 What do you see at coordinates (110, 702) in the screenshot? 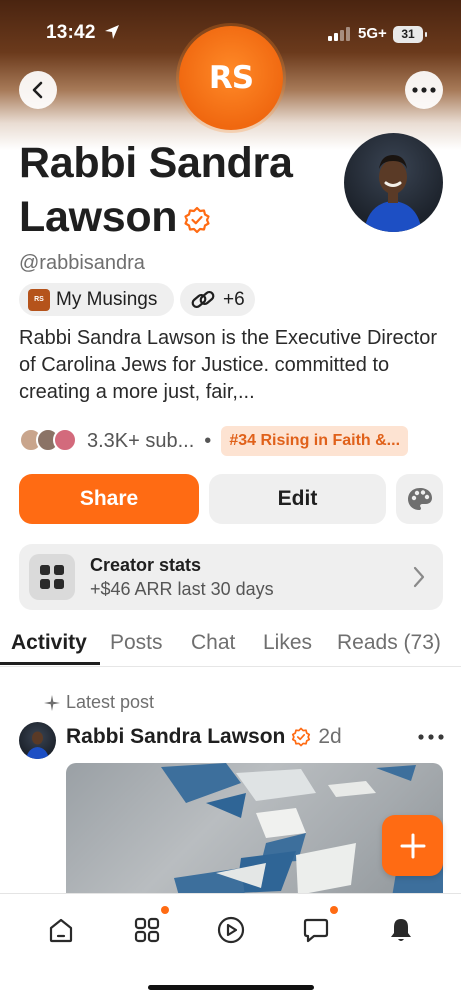
I see `latest-post-text: Latest post` at bounding box center [110, 702].